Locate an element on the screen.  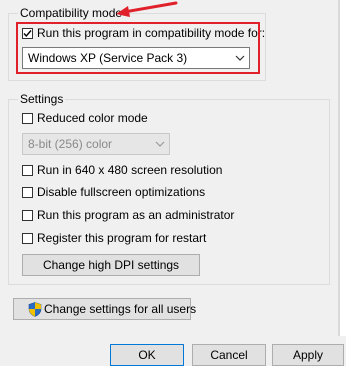
disable-fullscreen-checkbox-row: Disable fullscreen optimizations is located at coordinates (113, 192).